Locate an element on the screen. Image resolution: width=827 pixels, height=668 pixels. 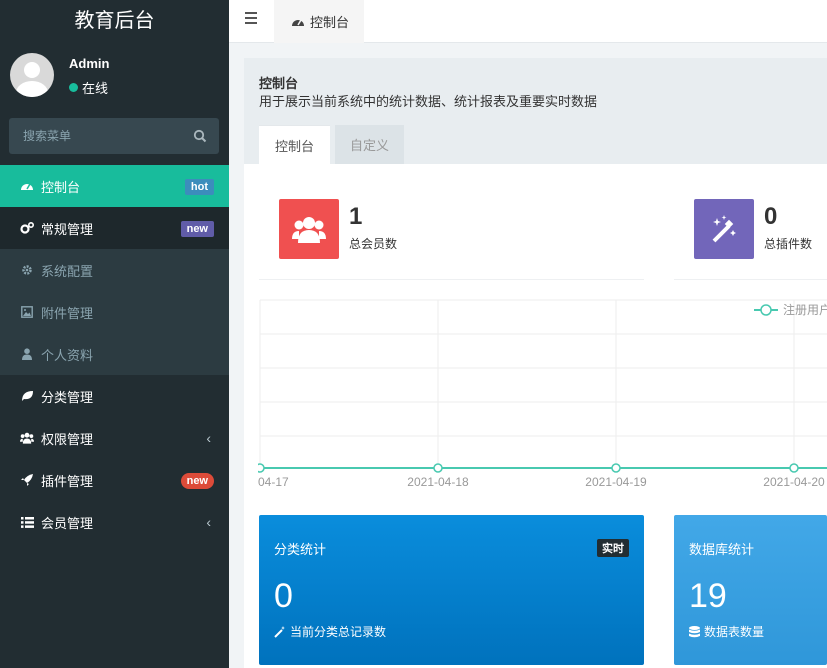
user-status-label: 在线 is located at coordinates (95, 88).